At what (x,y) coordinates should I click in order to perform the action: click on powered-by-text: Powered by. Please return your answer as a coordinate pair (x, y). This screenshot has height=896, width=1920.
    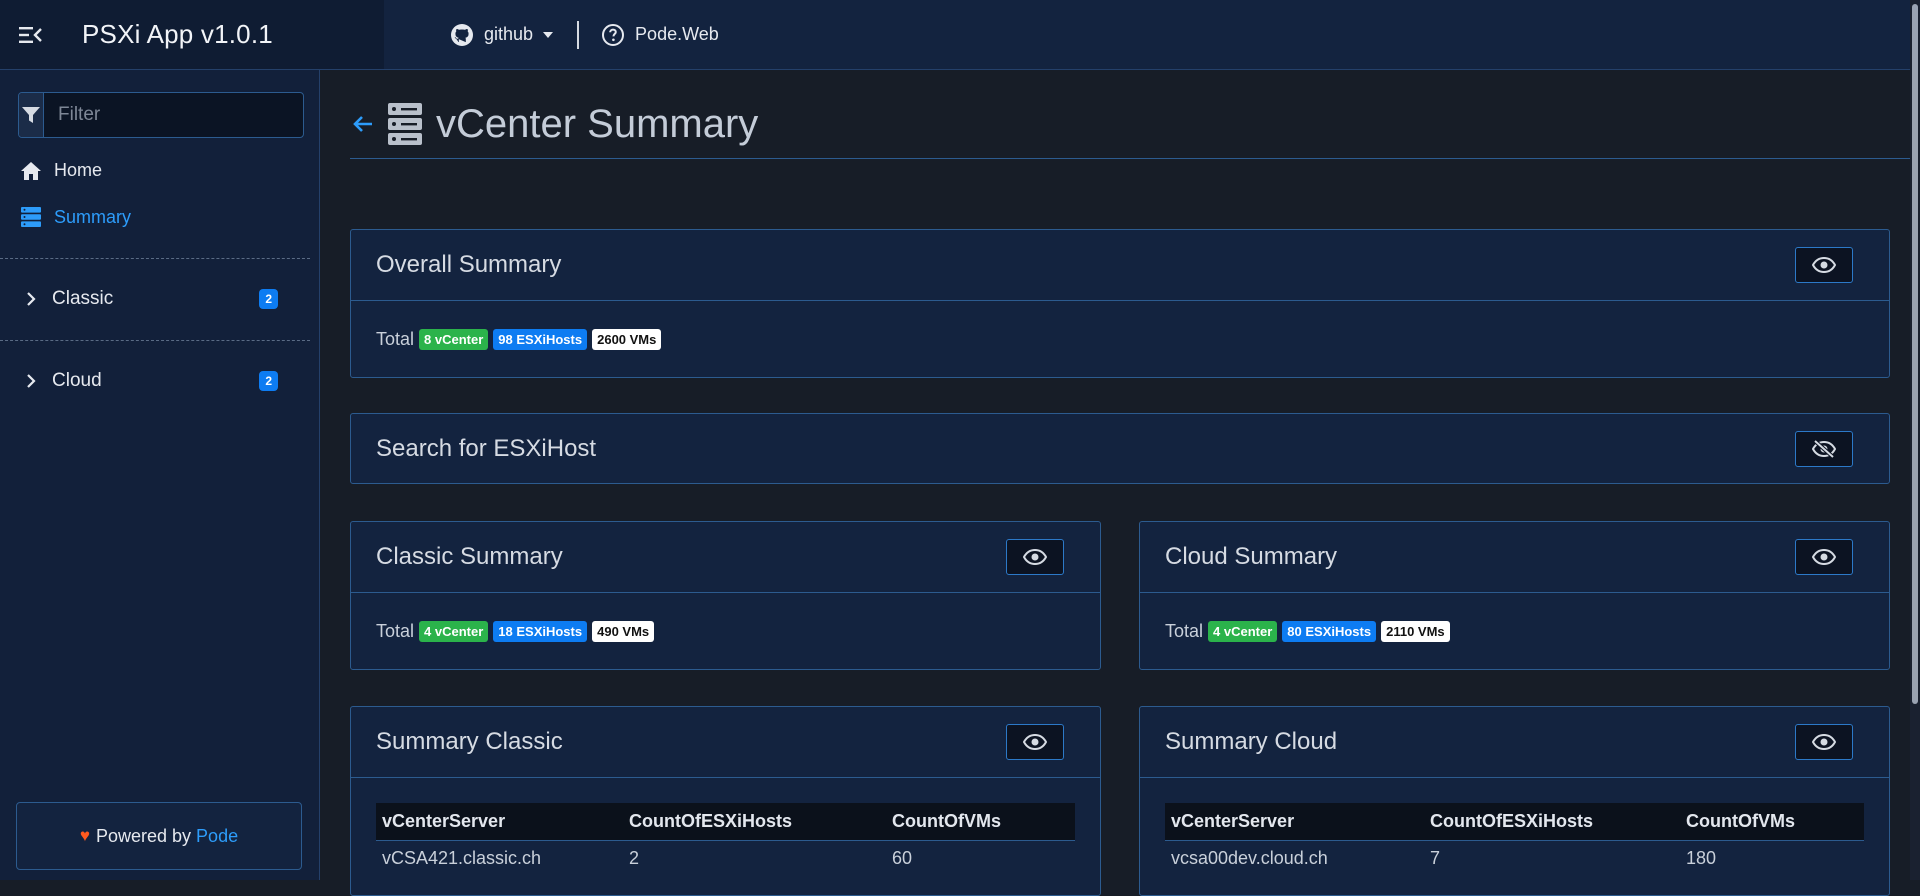
    Looking at the image, I should click on (143, 835).